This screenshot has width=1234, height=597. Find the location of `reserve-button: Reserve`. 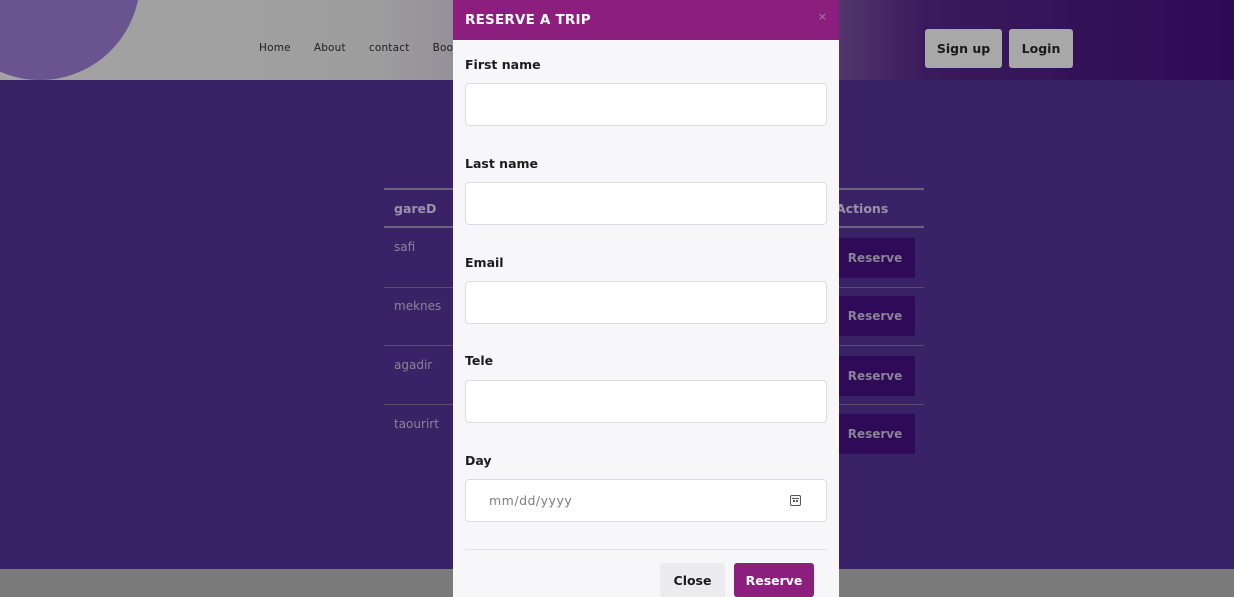

reserve-button: Reserve is located at coordinates (774, 580).